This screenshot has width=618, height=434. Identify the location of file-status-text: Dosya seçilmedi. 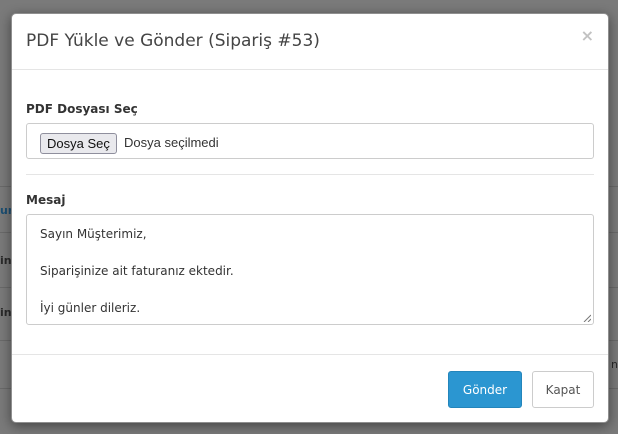
(171, 142).